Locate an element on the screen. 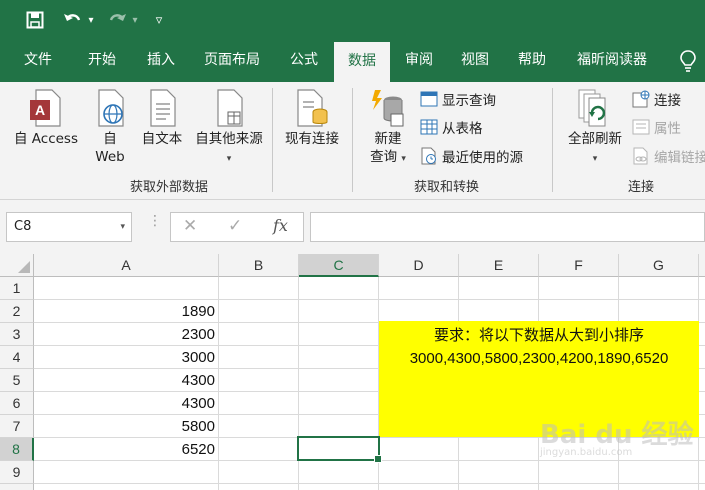  group-connections-label: 连接 is located at coordinates (641, 187).